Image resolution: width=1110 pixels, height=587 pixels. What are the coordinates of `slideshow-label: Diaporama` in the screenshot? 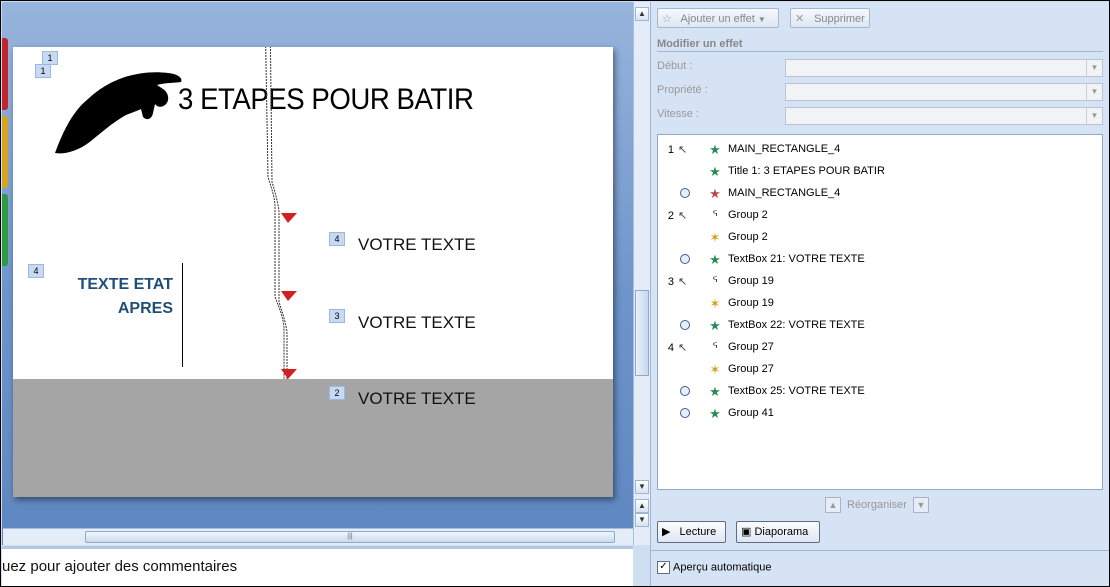 It's located at (781, 532).